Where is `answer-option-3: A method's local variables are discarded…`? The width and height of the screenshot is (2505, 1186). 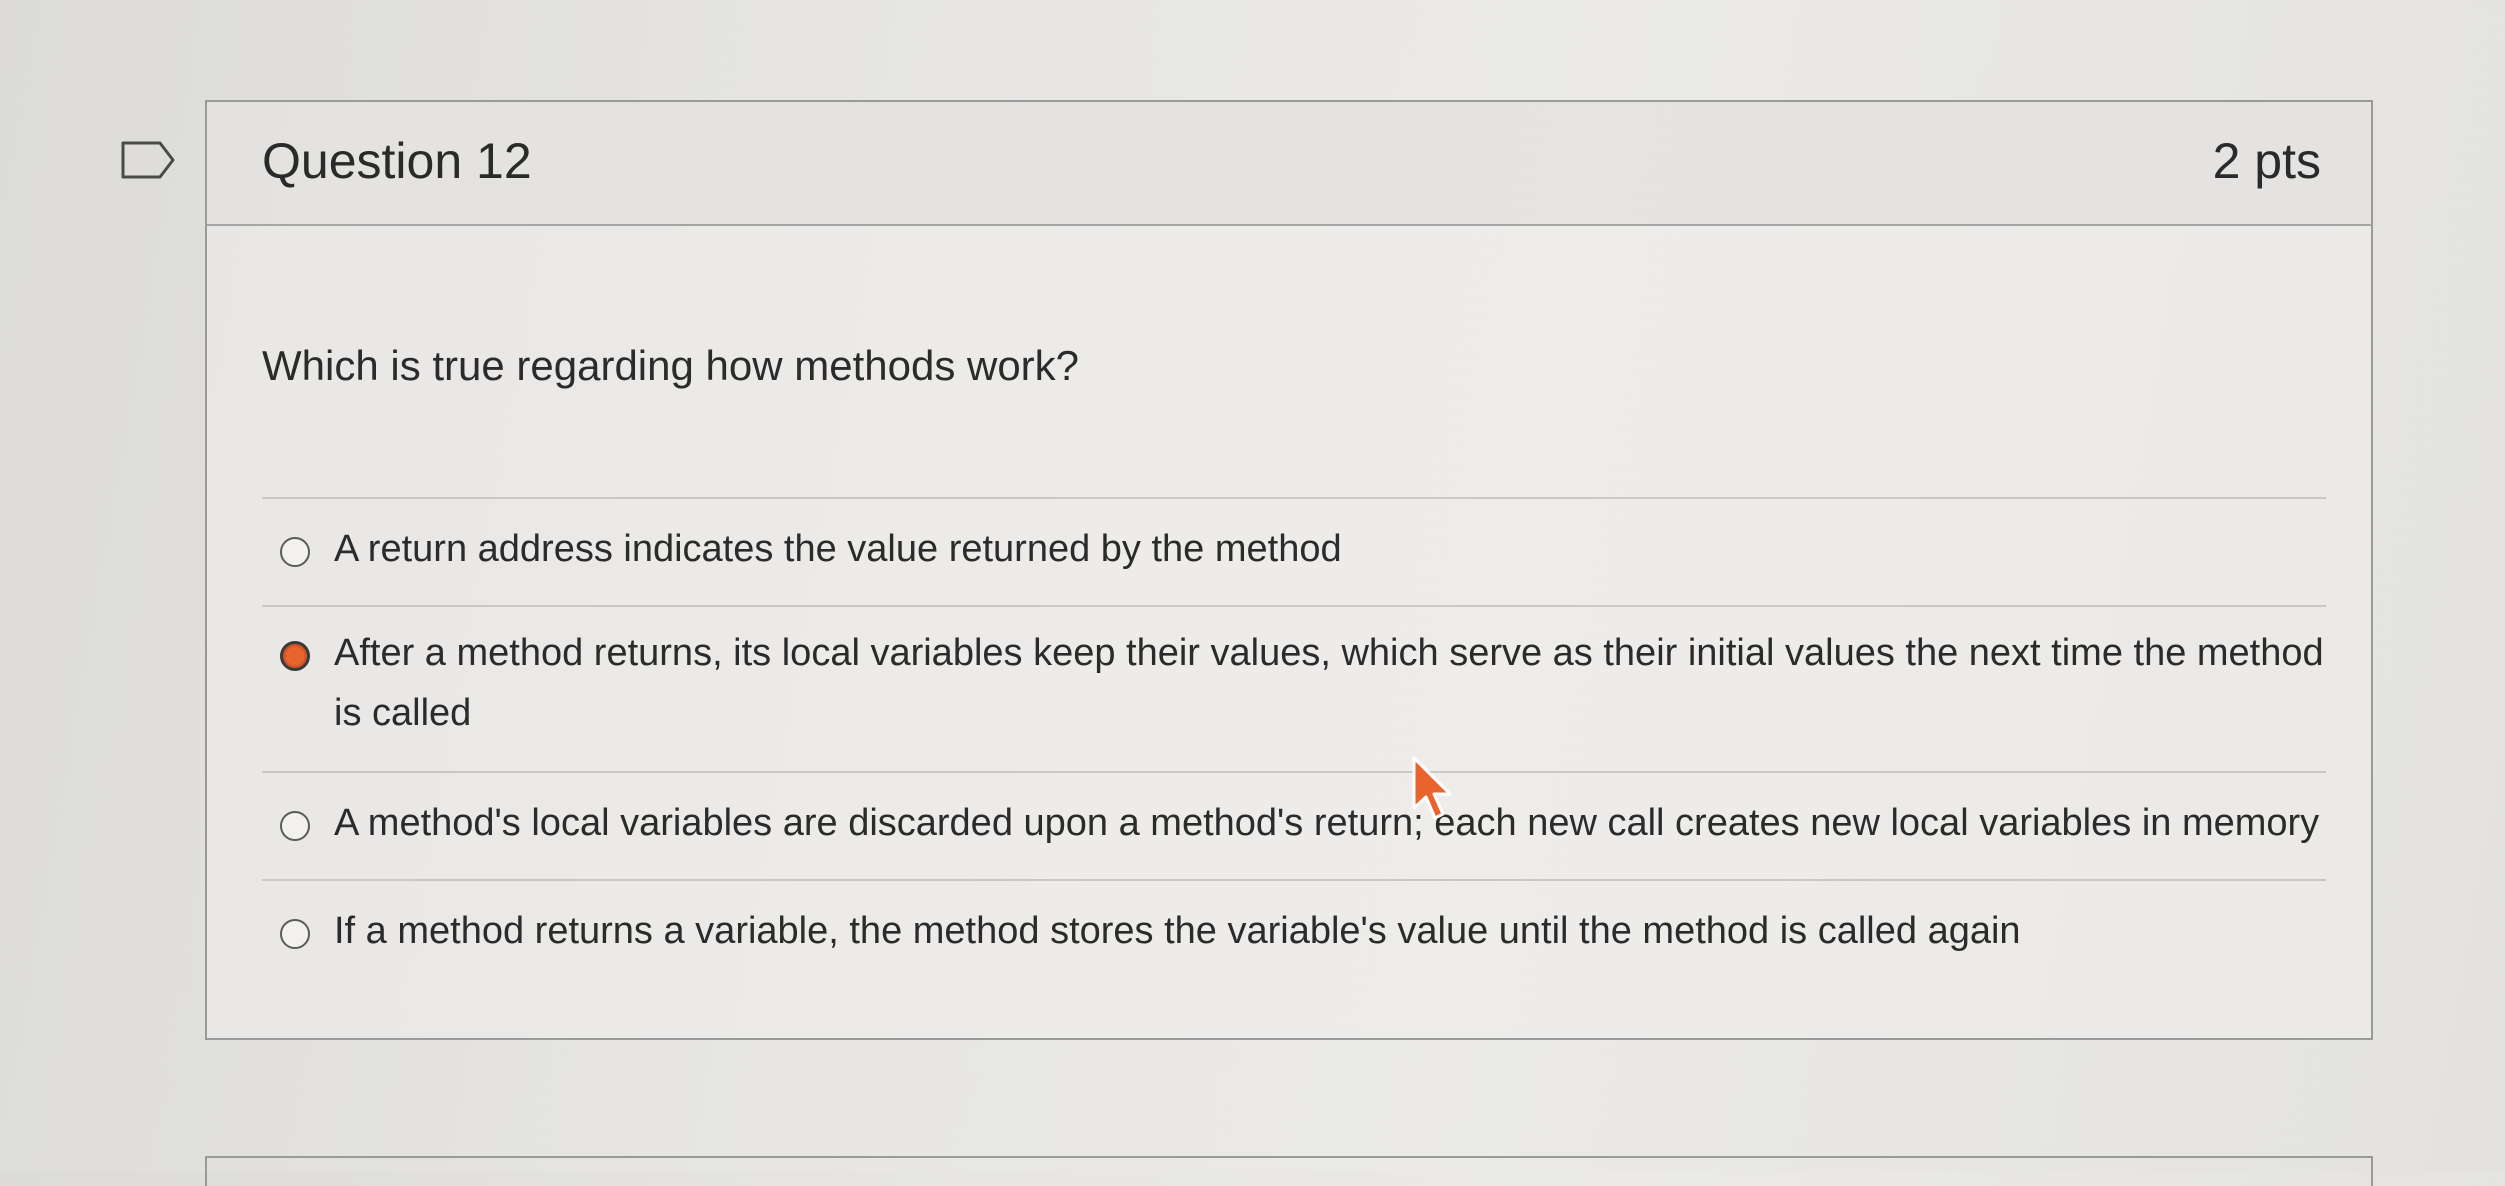
answer-option-3: A method's local variables are discarded… is located at coordinates (1294, 826).